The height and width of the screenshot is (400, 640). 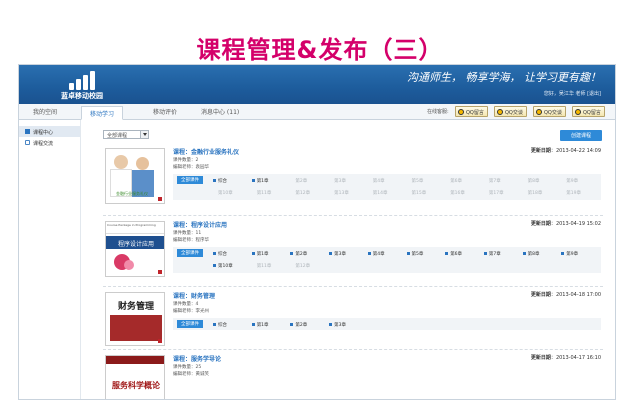 I want to click on course-count: 课件数量：25, so click(x=187, y=367).